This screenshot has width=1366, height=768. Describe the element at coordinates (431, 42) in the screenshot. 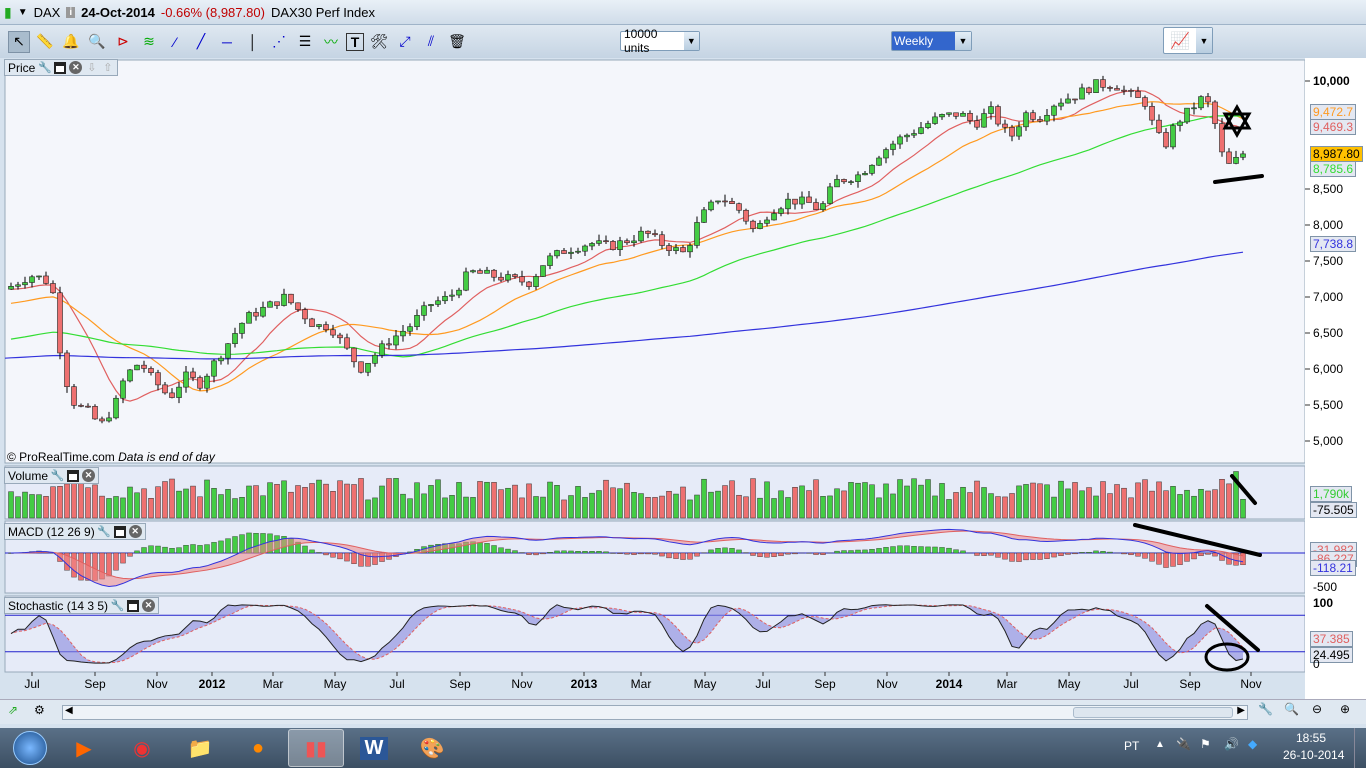

I see `parallel-line-icon: ⫽` at that location.